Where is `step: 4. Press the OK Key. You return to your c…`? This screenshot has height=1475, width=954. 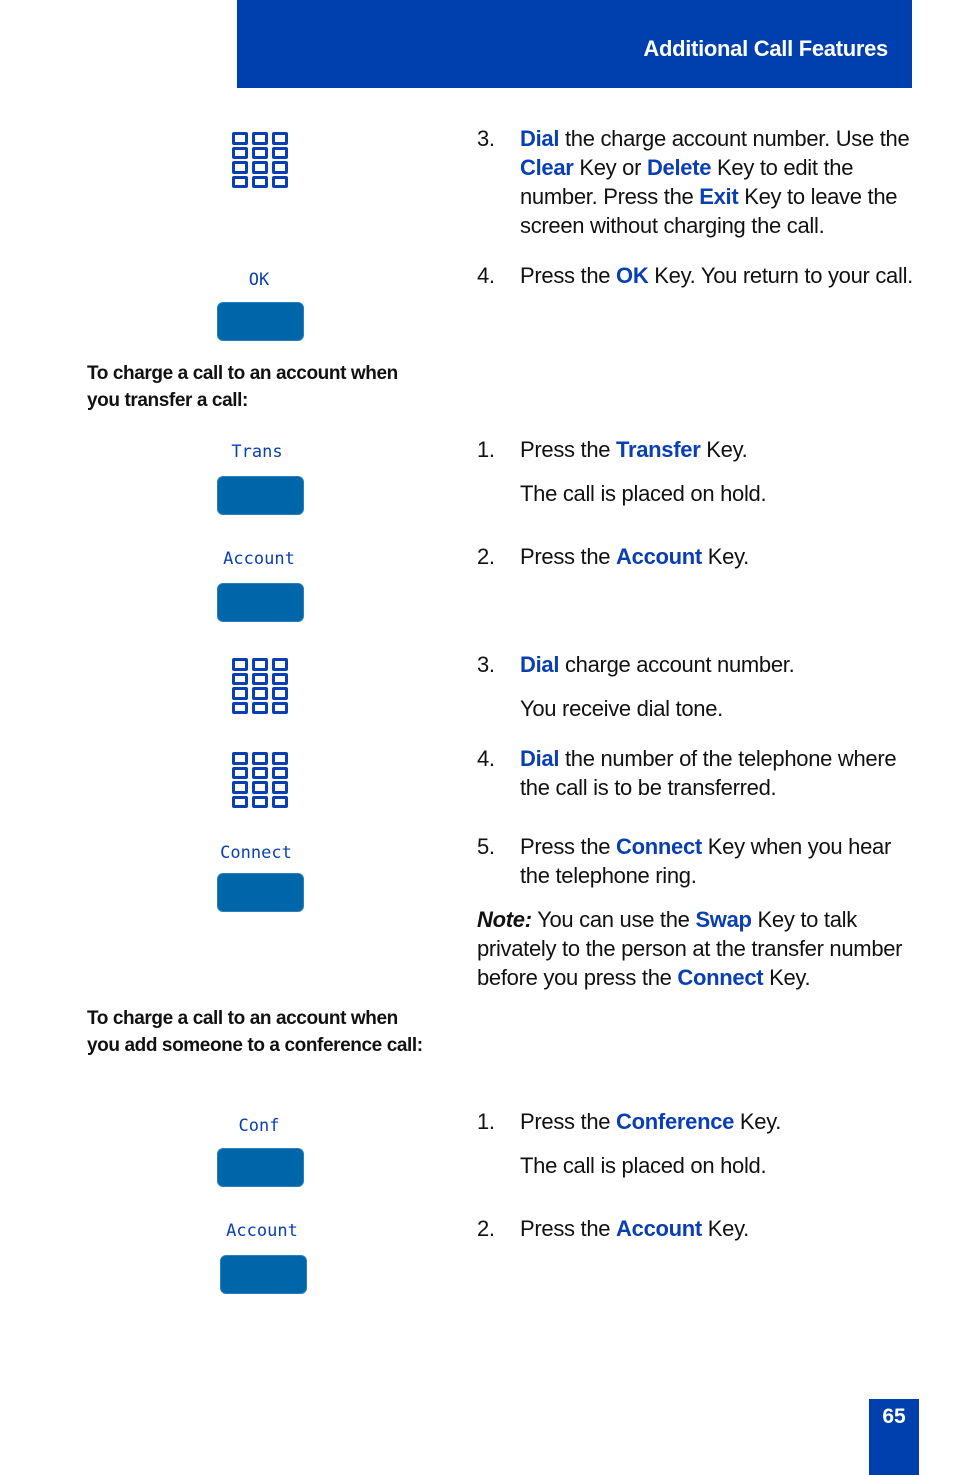
step: 4. Press the OK Key. You return to your c… is located at coordinates (697, 275).